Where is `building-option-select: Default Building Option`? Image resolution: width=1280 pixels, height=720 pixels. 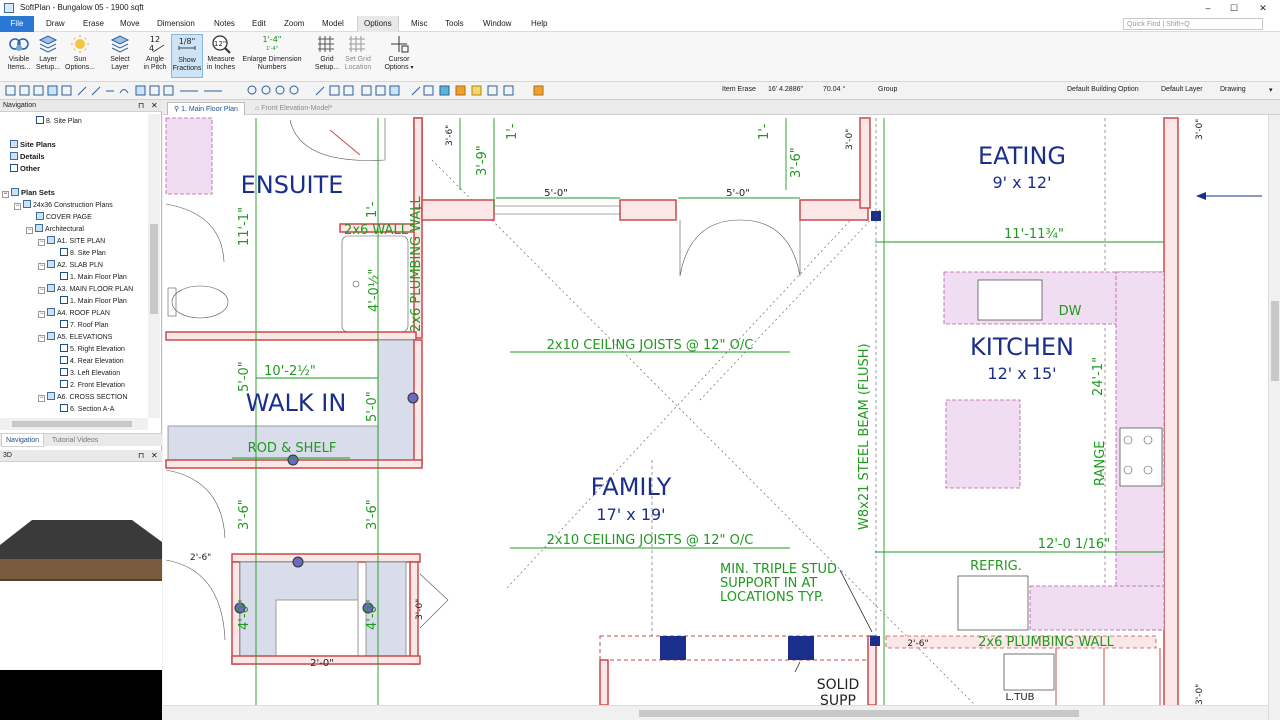 building-option-select: Default Building Option is located at coordinates (1103, 89).